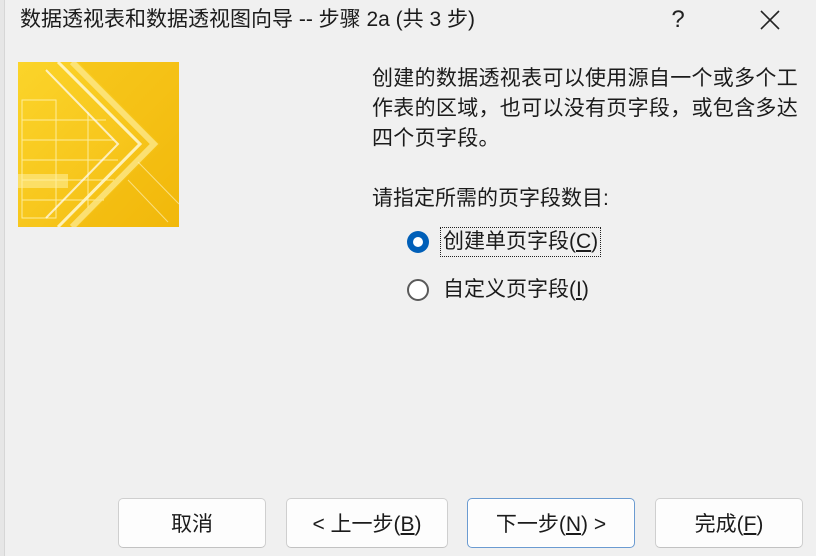 Image resolution: width=816 pixels, height=556 pixels. I want to click on back-button: < 上一步(B), so click(367, 523).